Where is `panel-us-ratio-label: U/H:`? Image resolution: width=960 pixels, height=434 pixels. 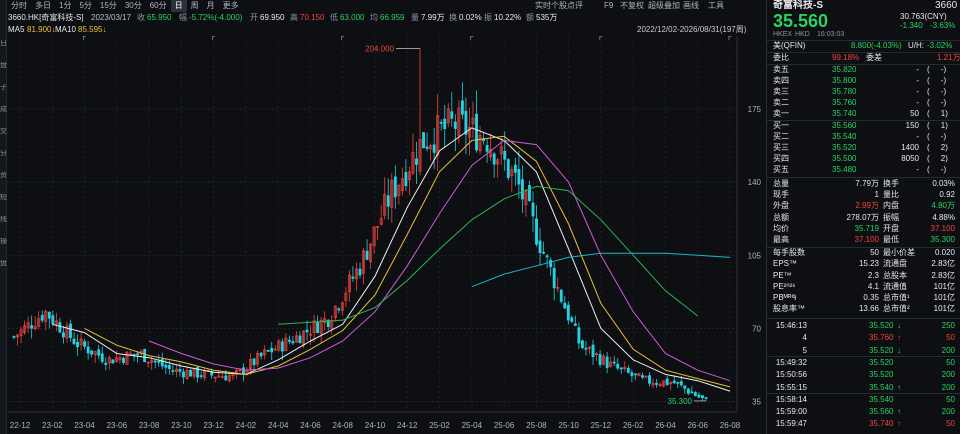
panel-us-ratio-label: U/H: is located at coordinates (916, 45).